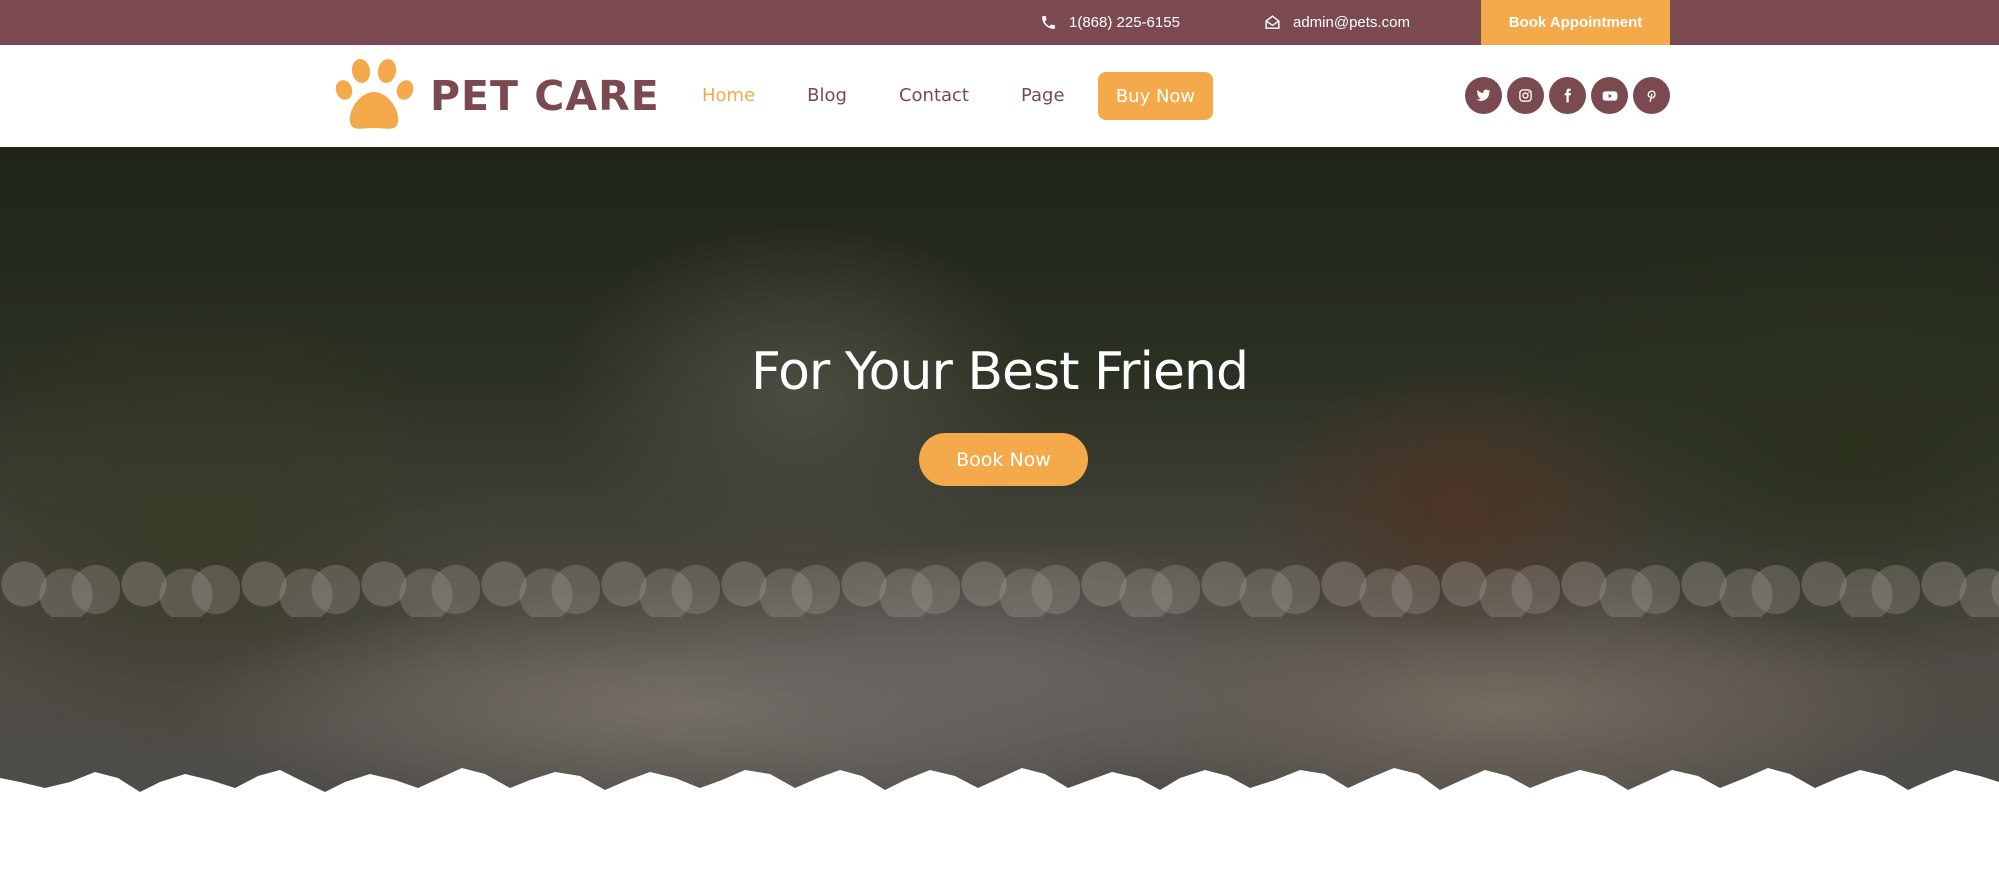 The height and width of the screenshot is (886, 1999). I want to click on site-header: PET CARE Home Blog Contact Page Buy Now, so click(999, 96).